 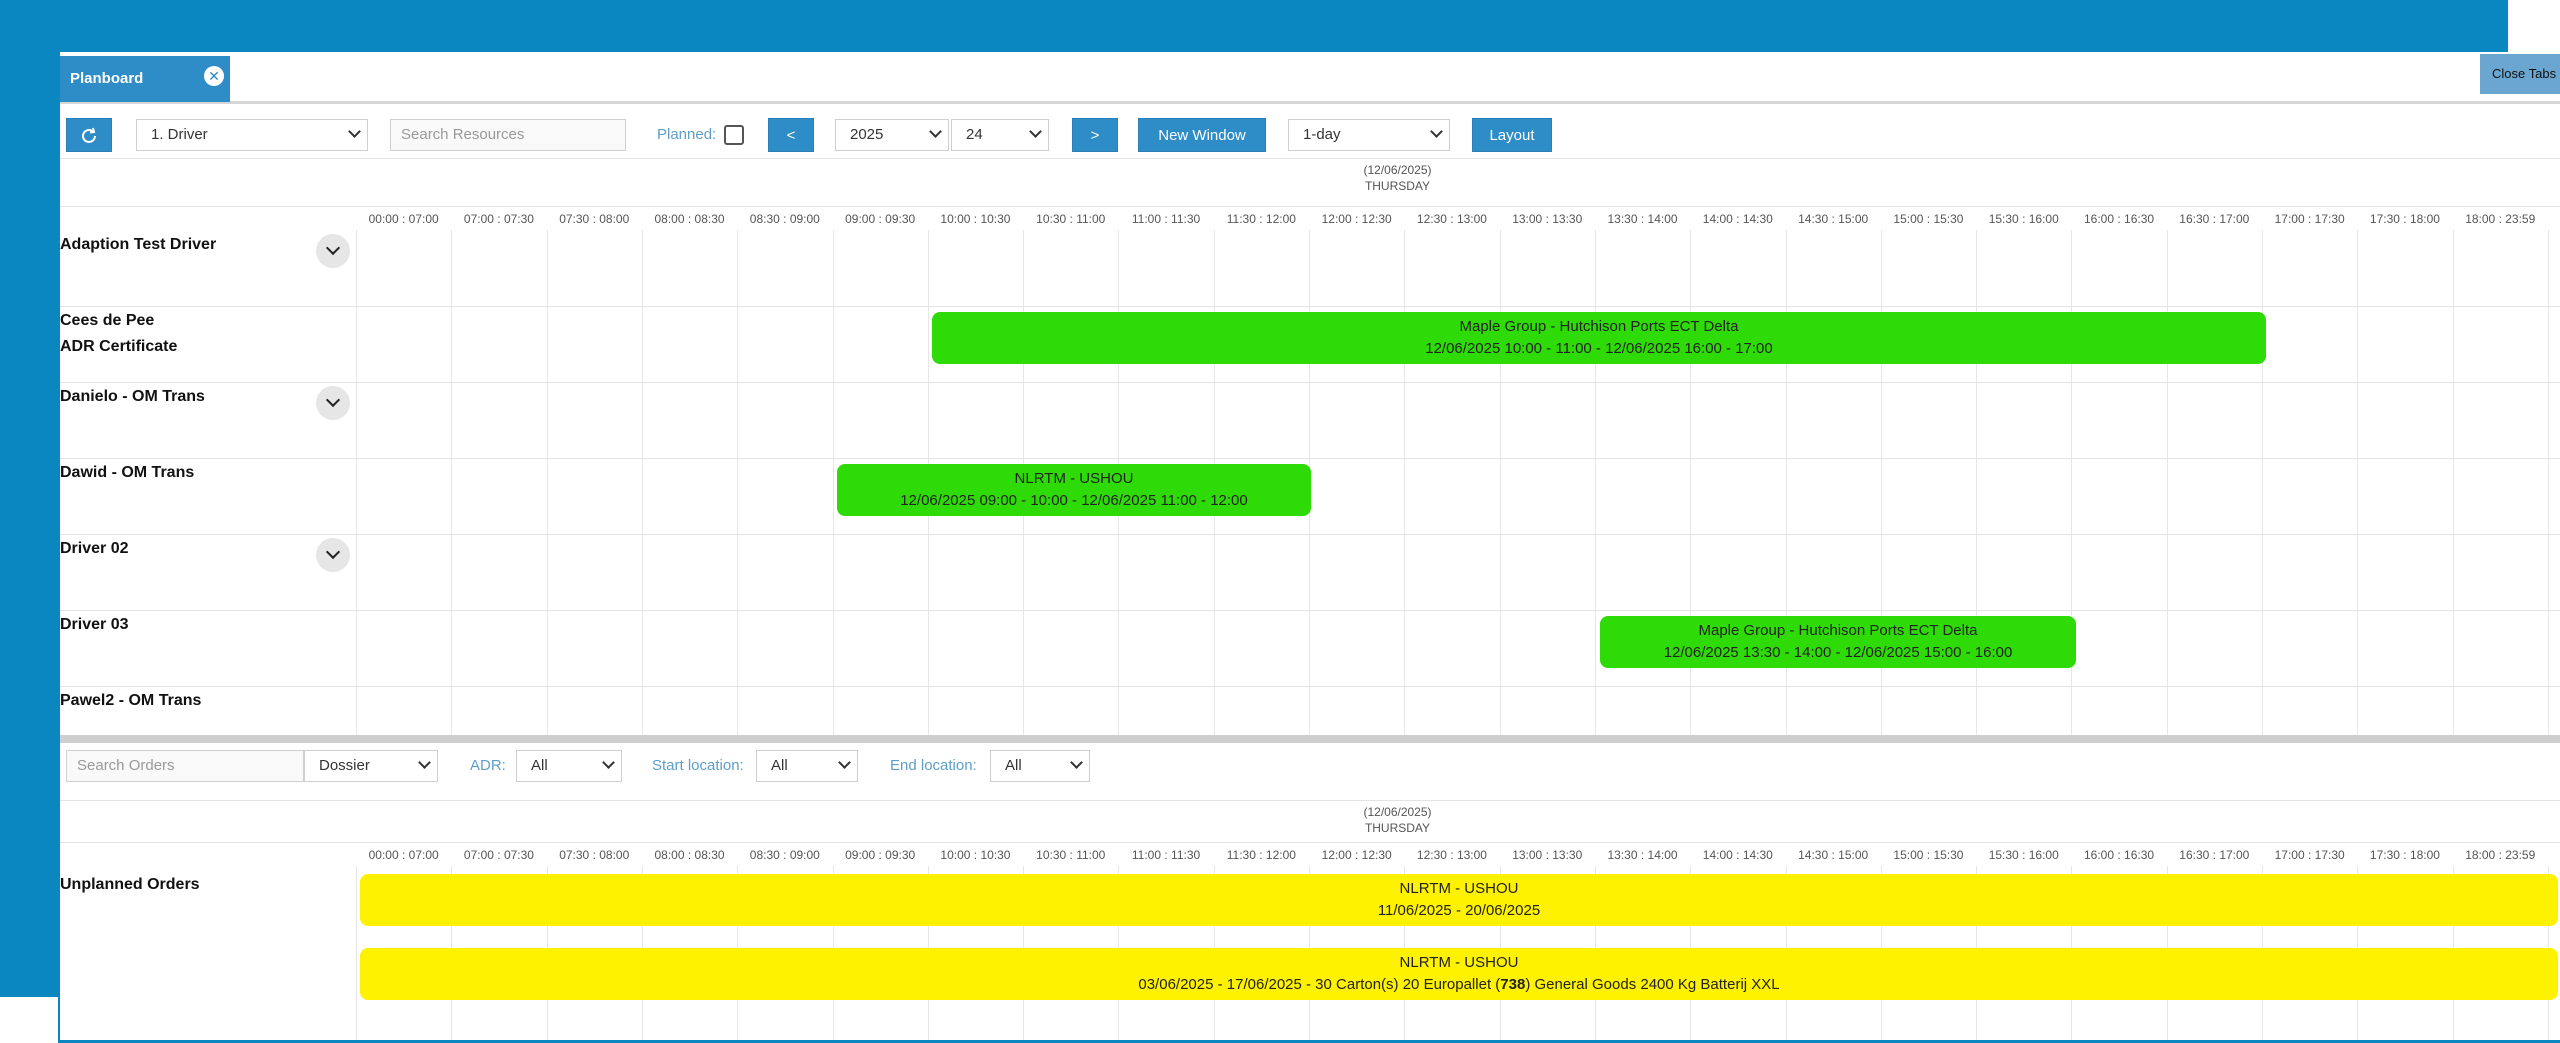 What do you see at coordinates (1310, 739) in the screenshot?
I see `splitter-handle` at bounding box center [1310, 739].